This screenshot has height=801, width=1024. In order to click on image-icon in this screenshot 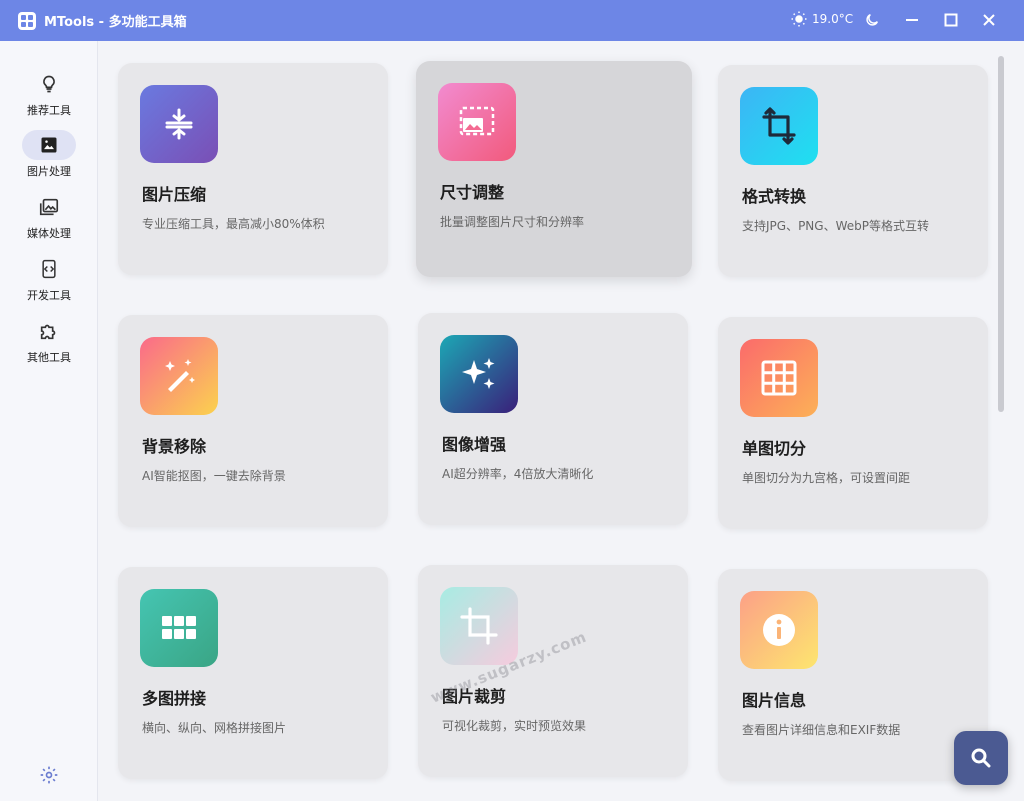, I will do `click(49, 145)`.